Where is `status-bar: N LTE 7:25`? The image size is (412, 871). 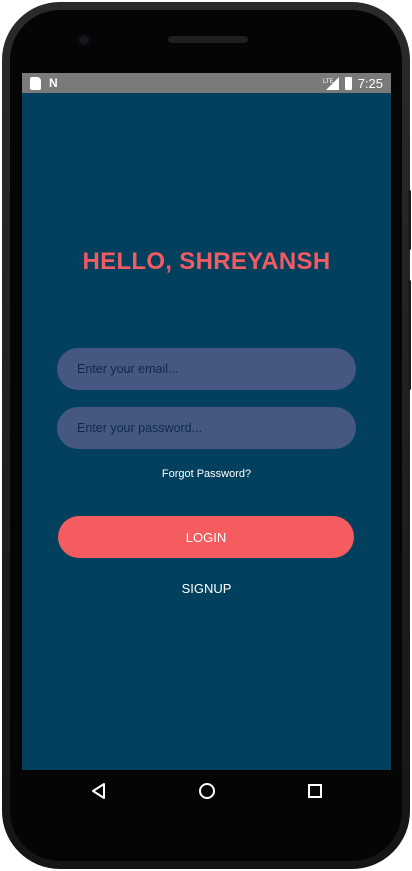 status-bar: N LTE 7:25 is located at coordinates (206, 83).